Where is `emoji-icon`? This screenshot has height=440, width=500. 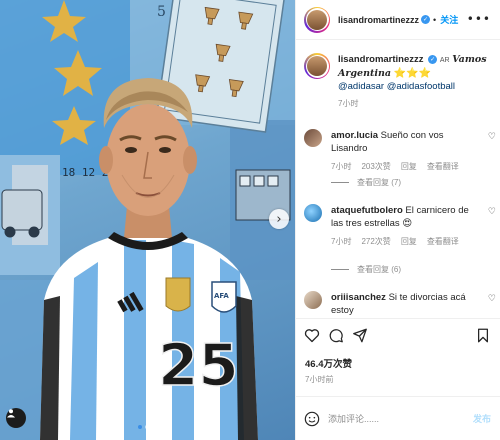 emoji-icon is located at coordinates (312, 419).